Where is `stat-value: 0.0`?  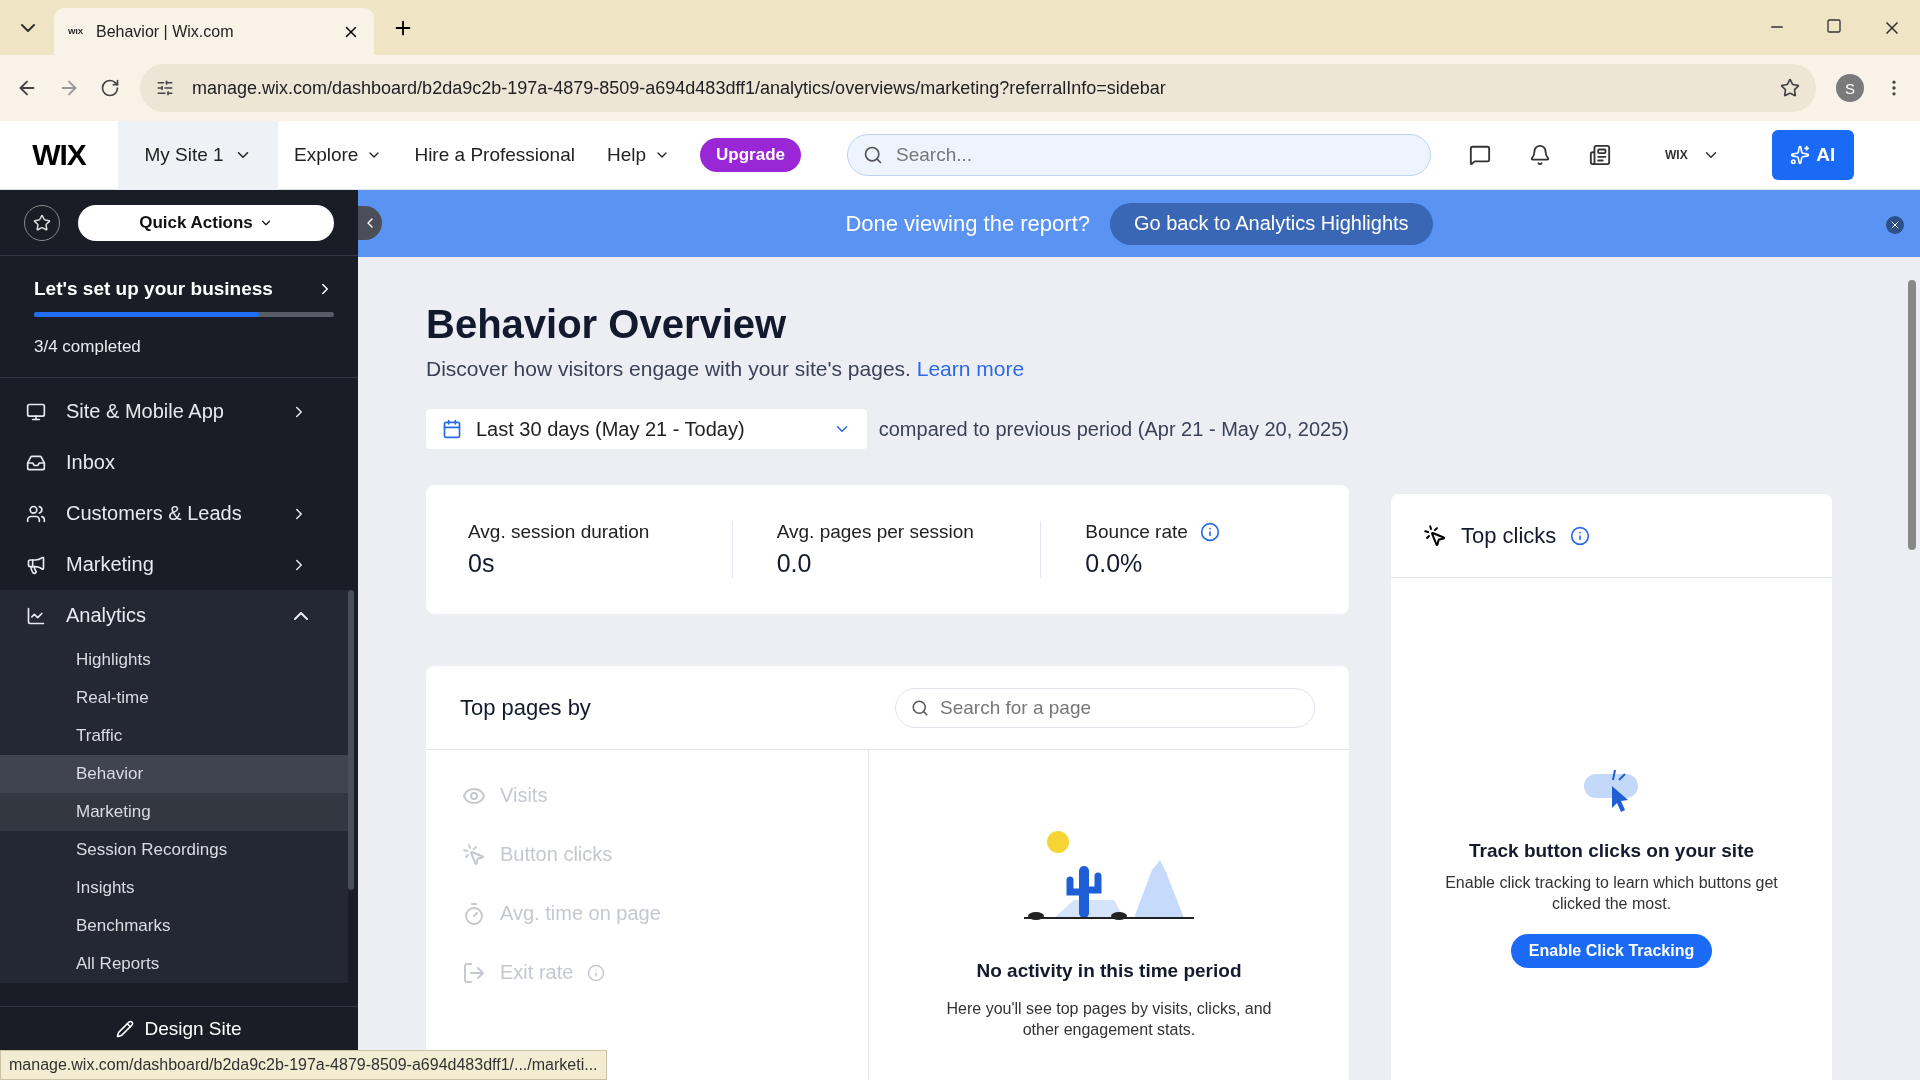 stat-value: 0.0 is located at coordinates (794, 563).